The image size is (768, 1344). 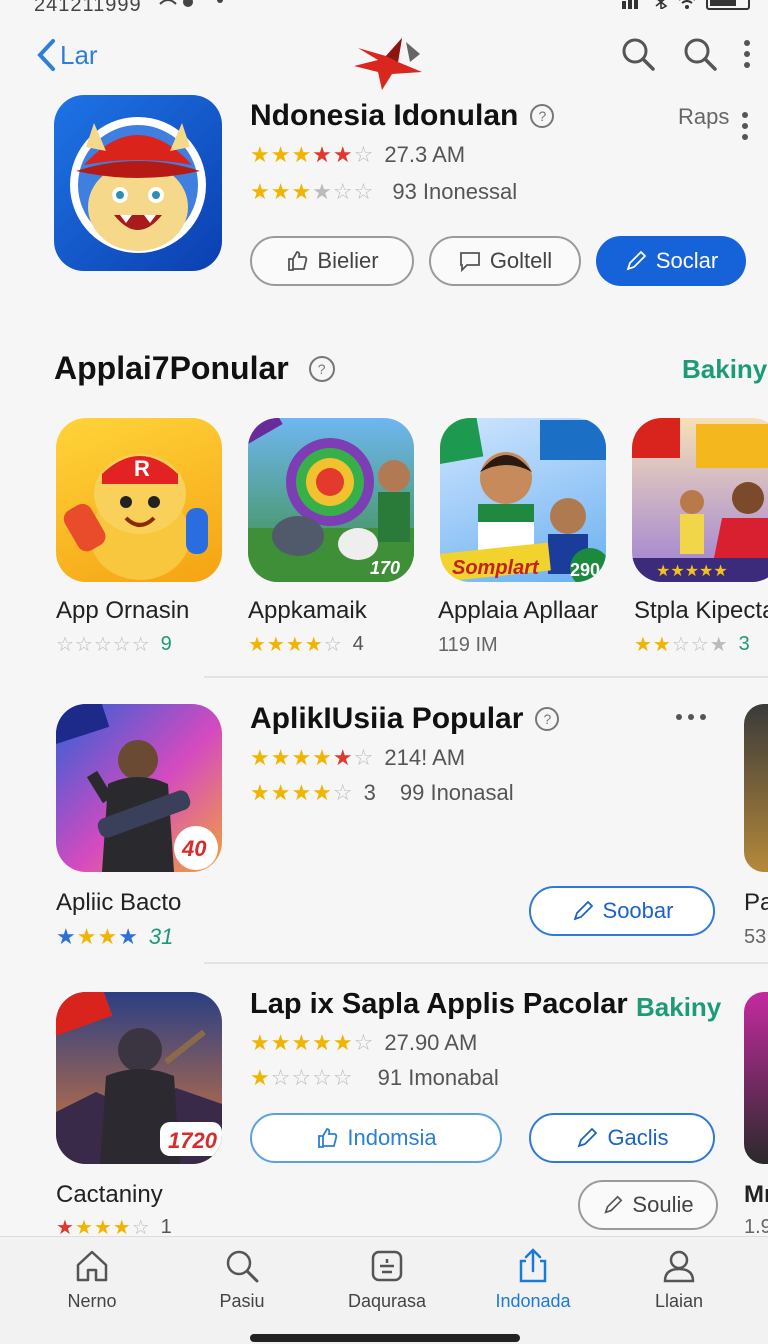 What do you see at coordinates (691, 717) in the screenshot?
I see `list-more-icon` at bounding box center [691, 717].